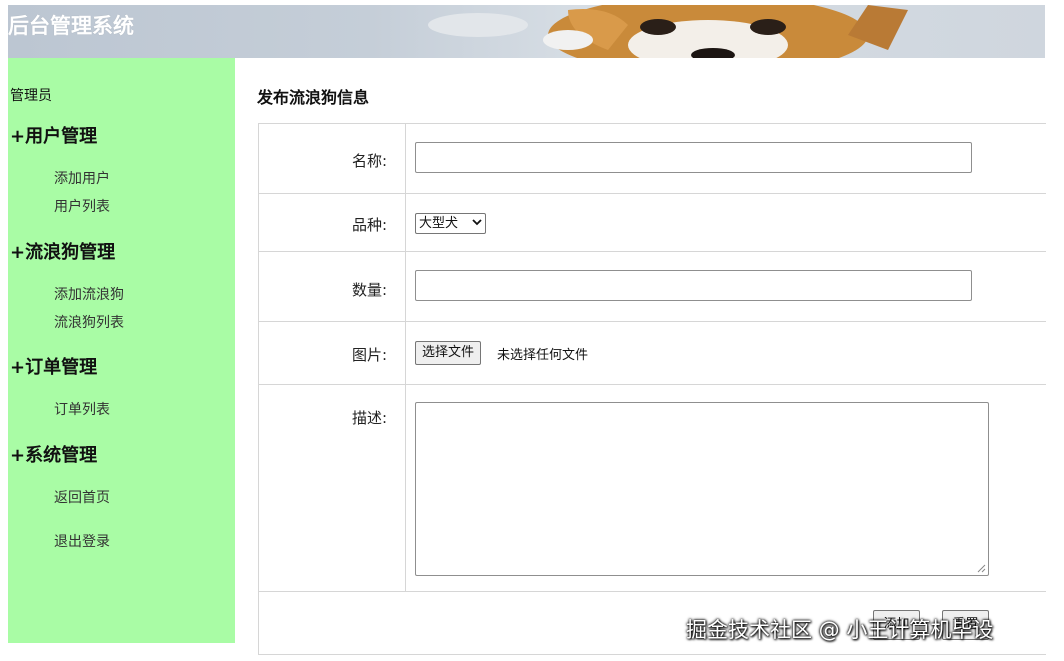 The width and height of the screenshot is (1064, 661). I want to click on sidebar-item-add-user: 添加用户, so click(82, 178).